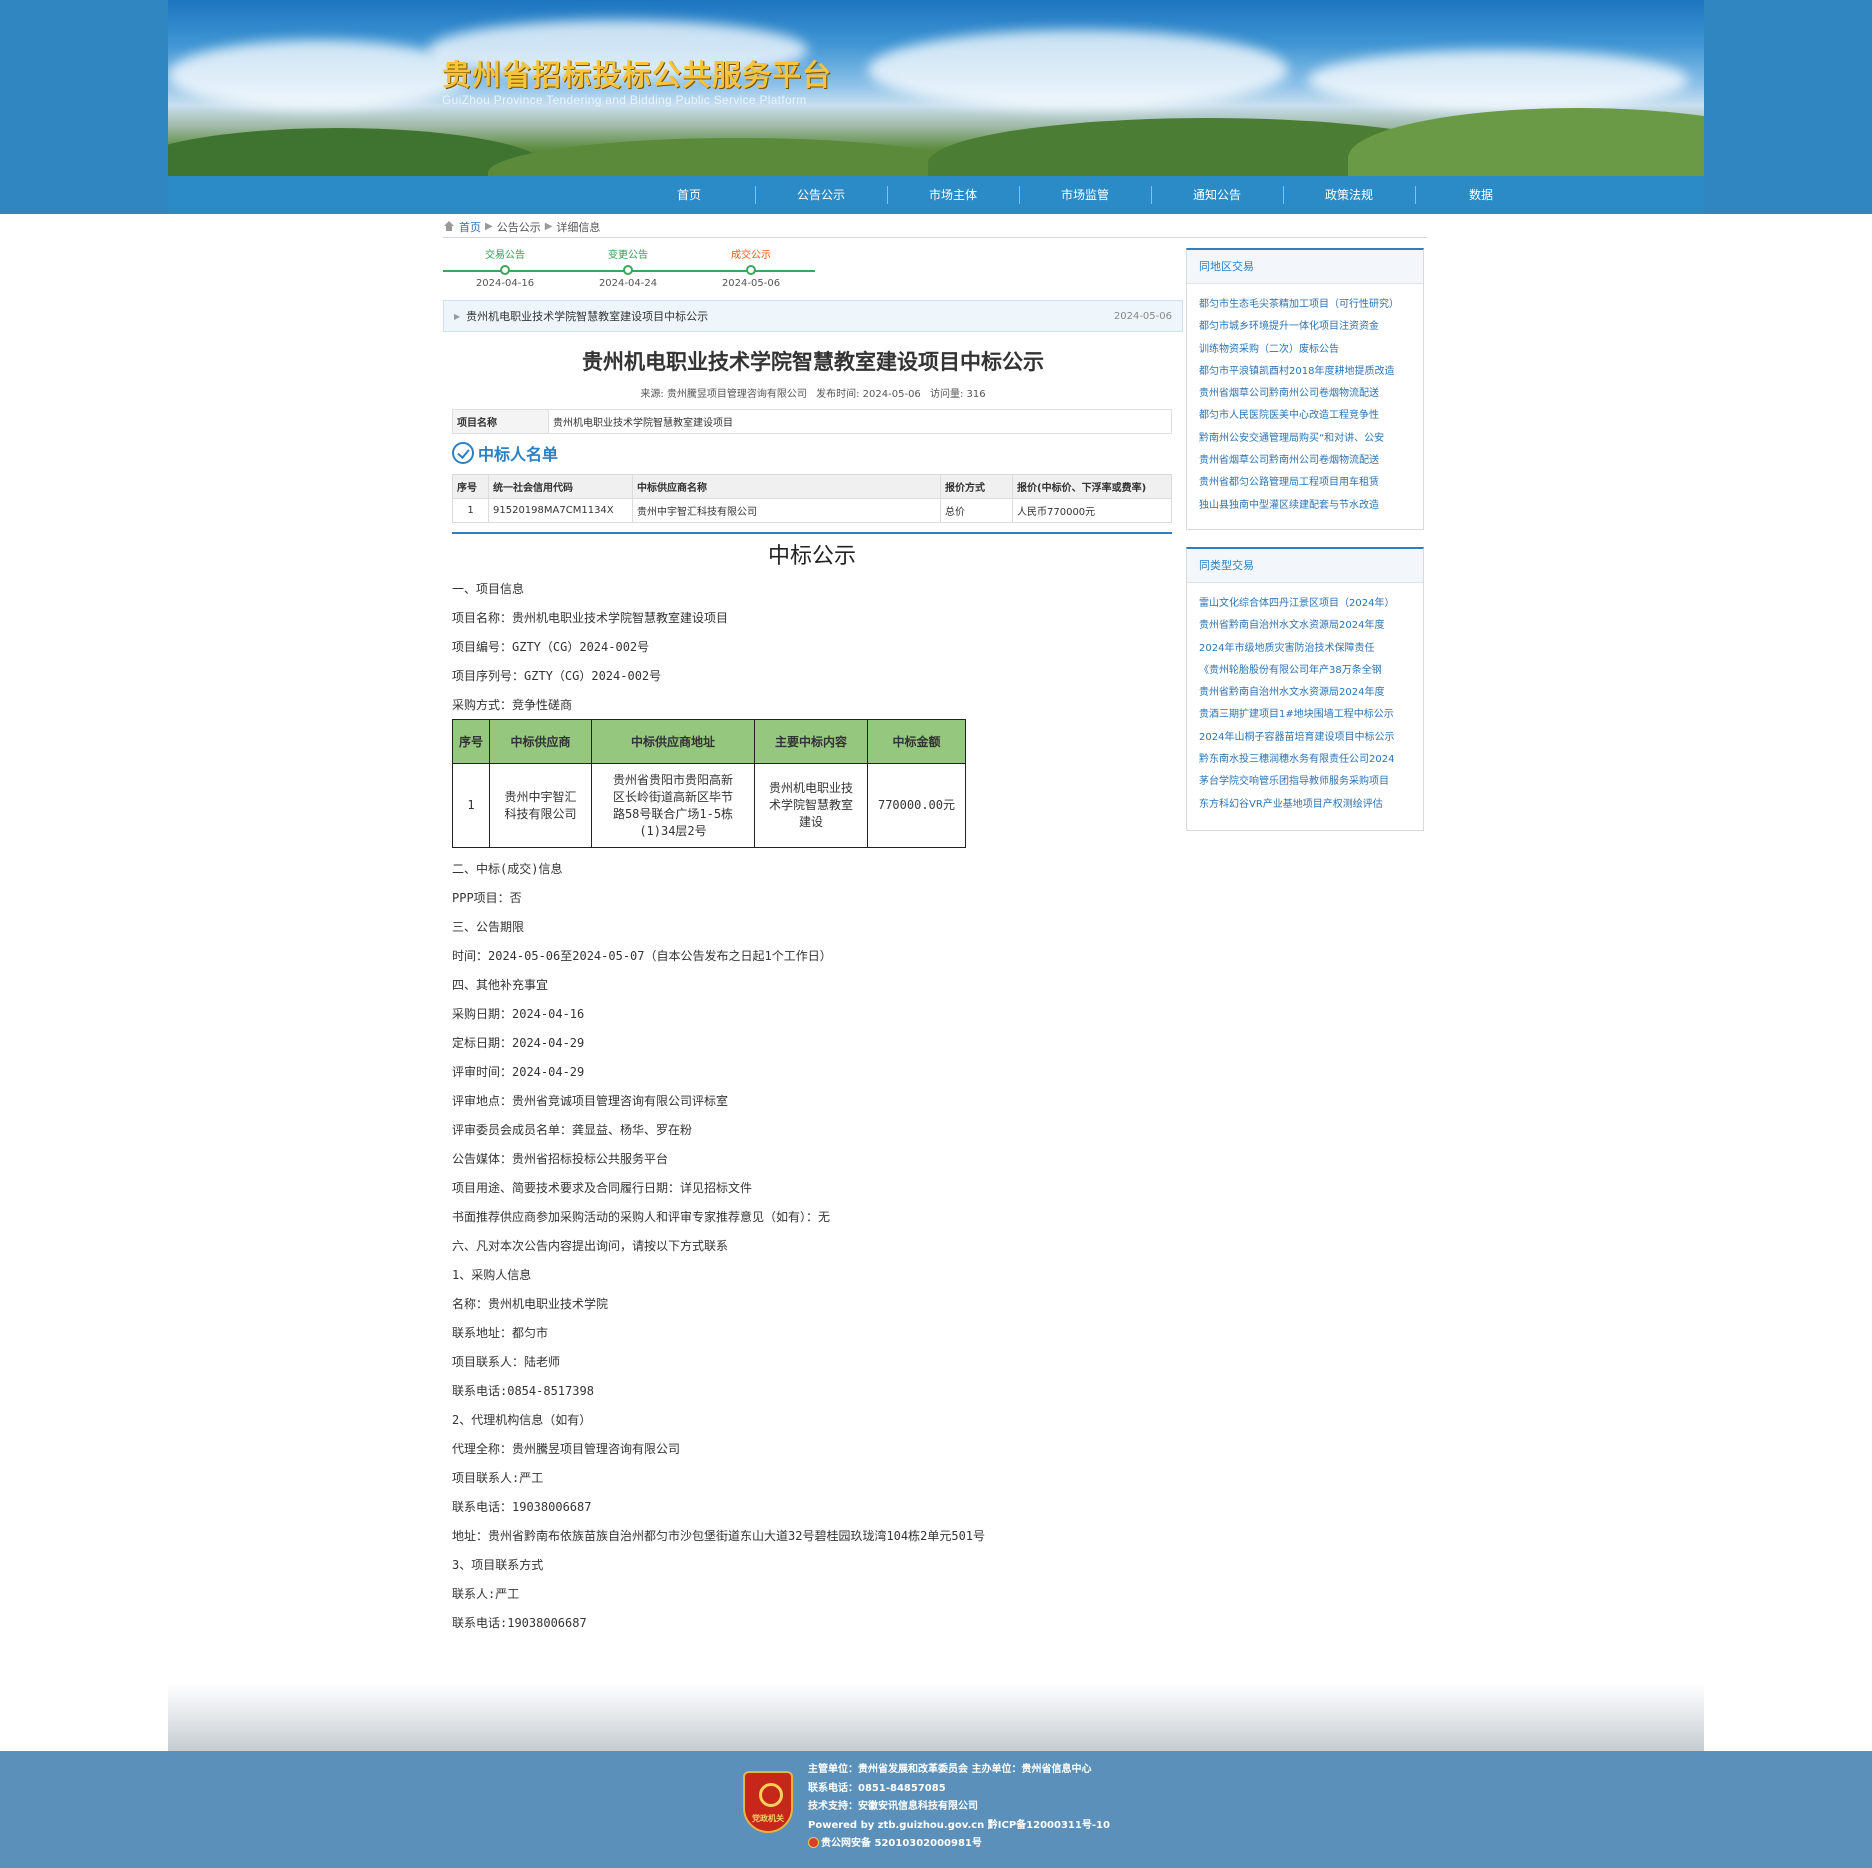 This screenshot has height=1868, width=1872. I want to click on footer-police-record: 贵公网安备 52010302000981号, so click(901, 1843).